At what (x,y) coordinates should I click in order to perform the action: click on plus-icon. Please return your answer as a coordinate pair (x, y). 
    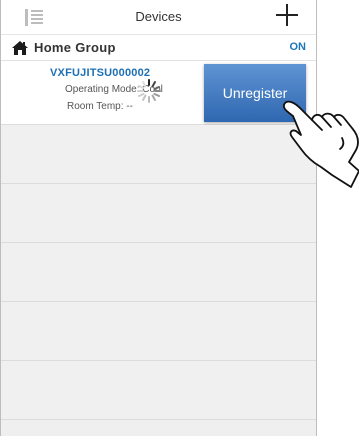
    Looking at the image, I should click on (287, 15).